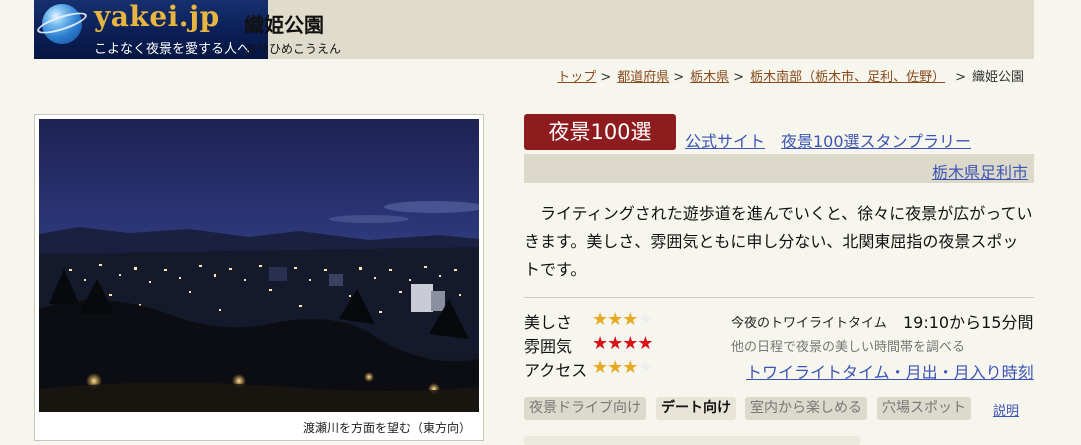 This screenshot has height=445, width=1081. What do you see at coordinates (924, 408) in the screenshot?
I see `tag-hidden-spot: 穴場スポット` at bounding box center [924, 408].